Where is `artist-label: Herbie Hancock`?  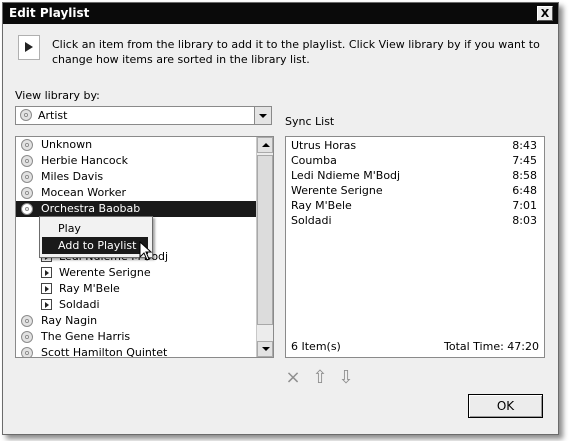
artist-label: Herbie Hancock is located at coordinates (85, 160).